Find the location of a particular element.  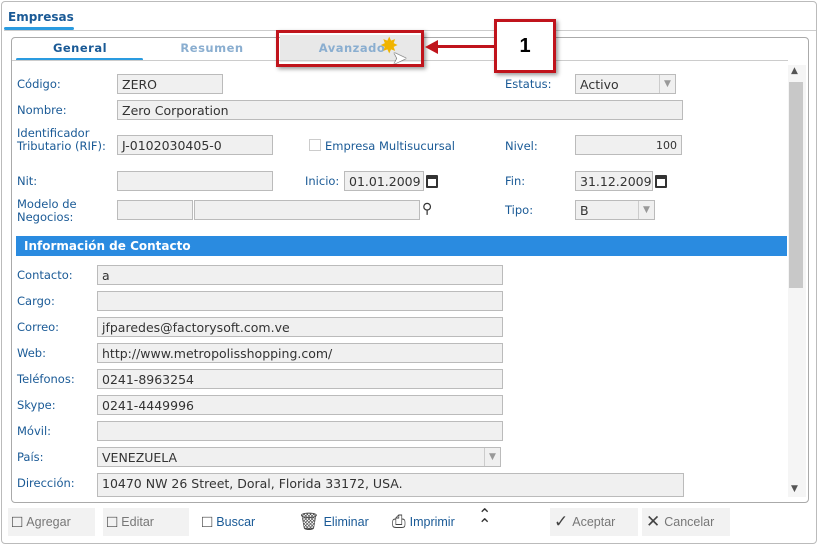

estatus-label: Estatus: is located at coordinates (528, 84).